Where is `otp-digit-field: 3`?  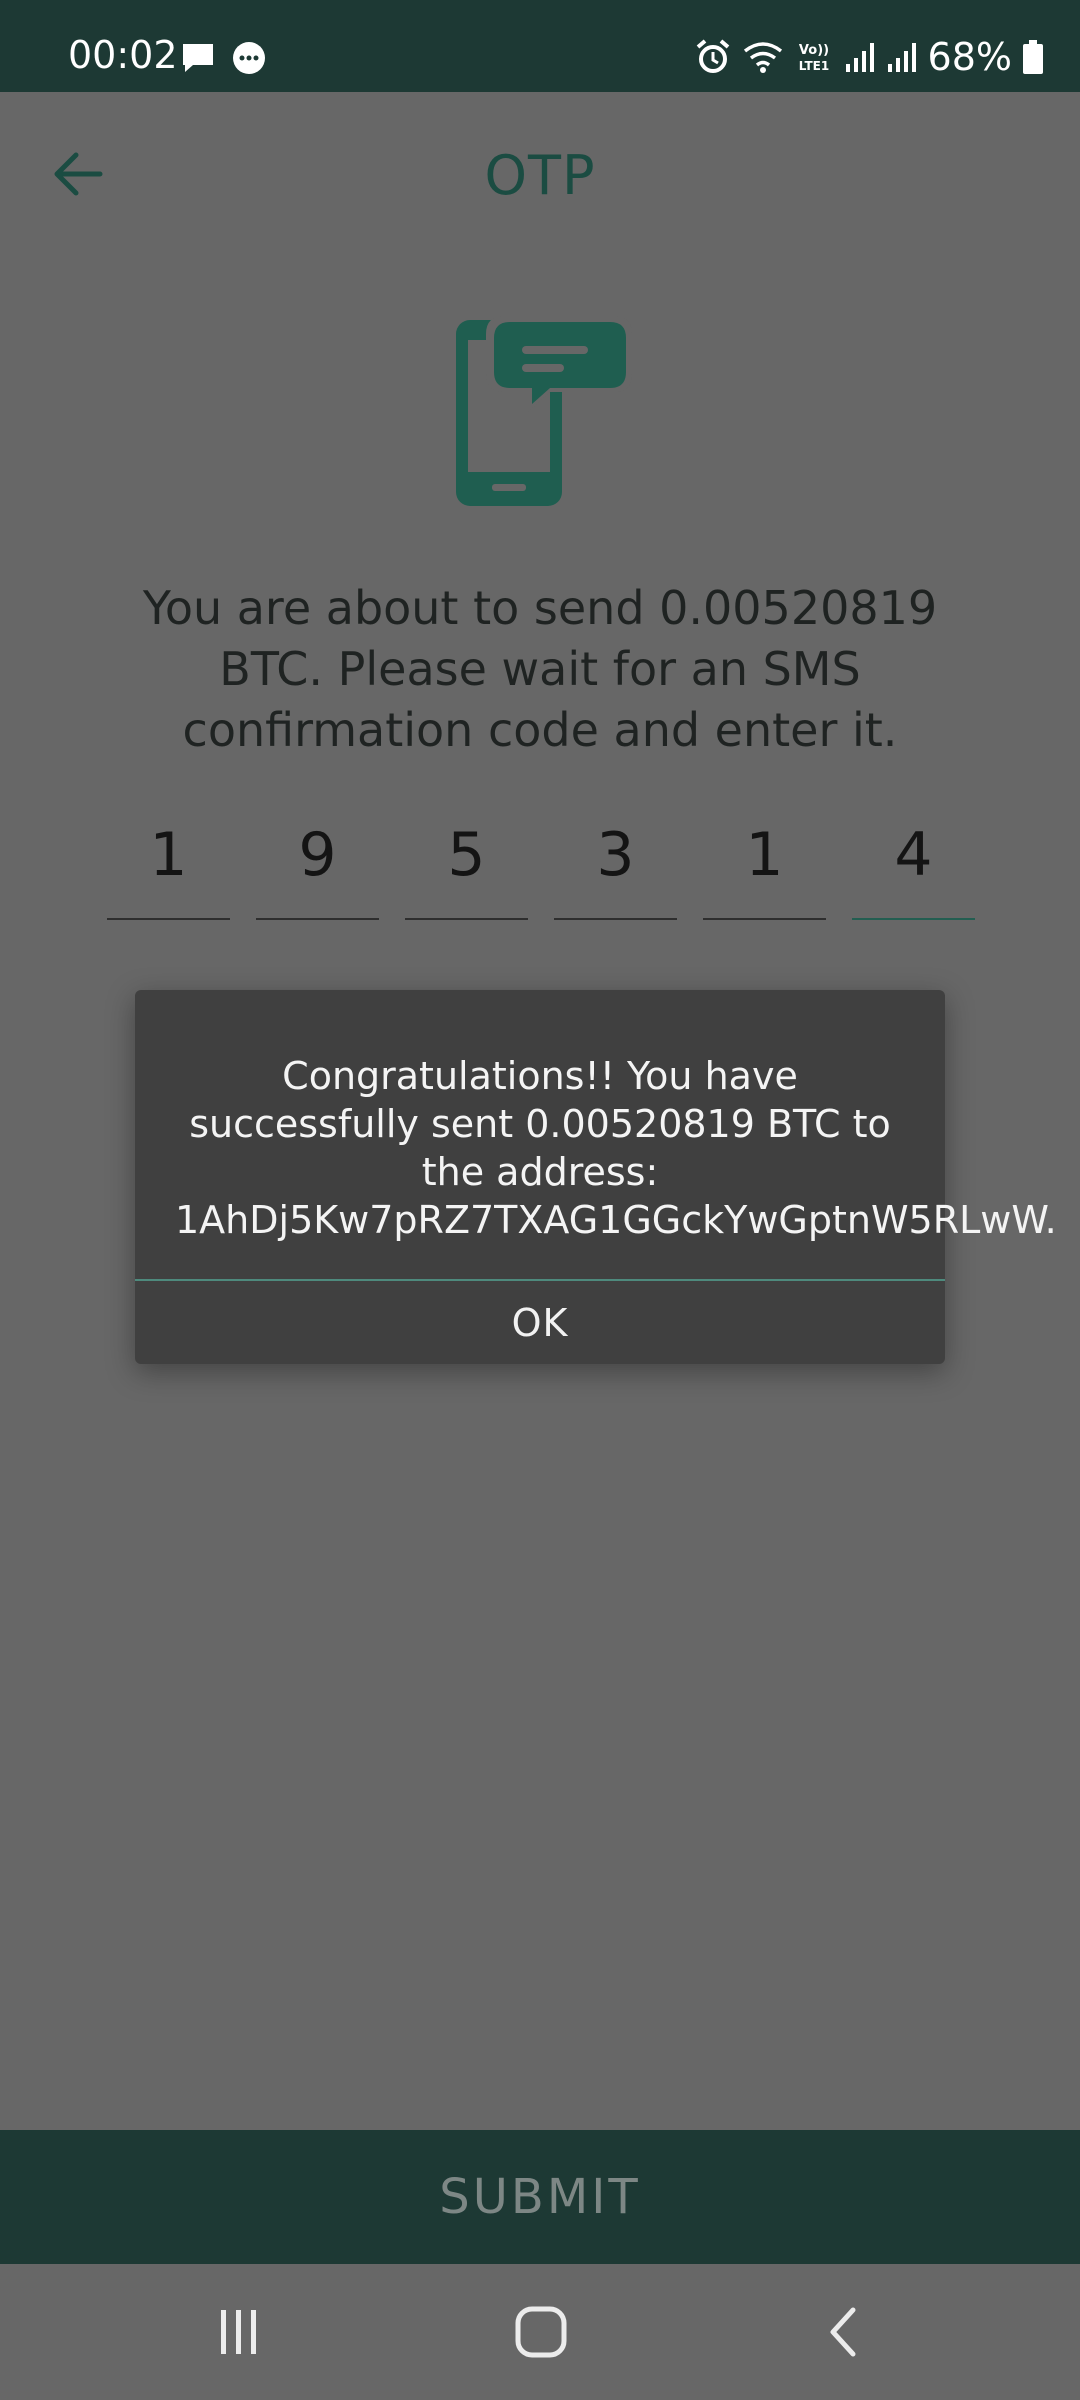 otp-digit-field: 3 is located at coordinates (615, 864).